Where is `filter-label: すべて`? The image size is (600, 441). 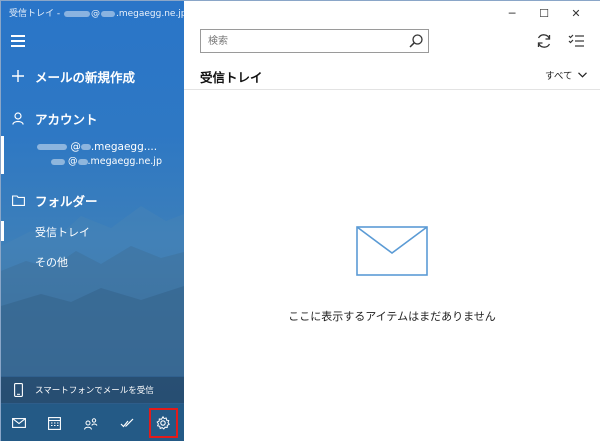
filter-label: すべて is located at coordinates (559, 76).